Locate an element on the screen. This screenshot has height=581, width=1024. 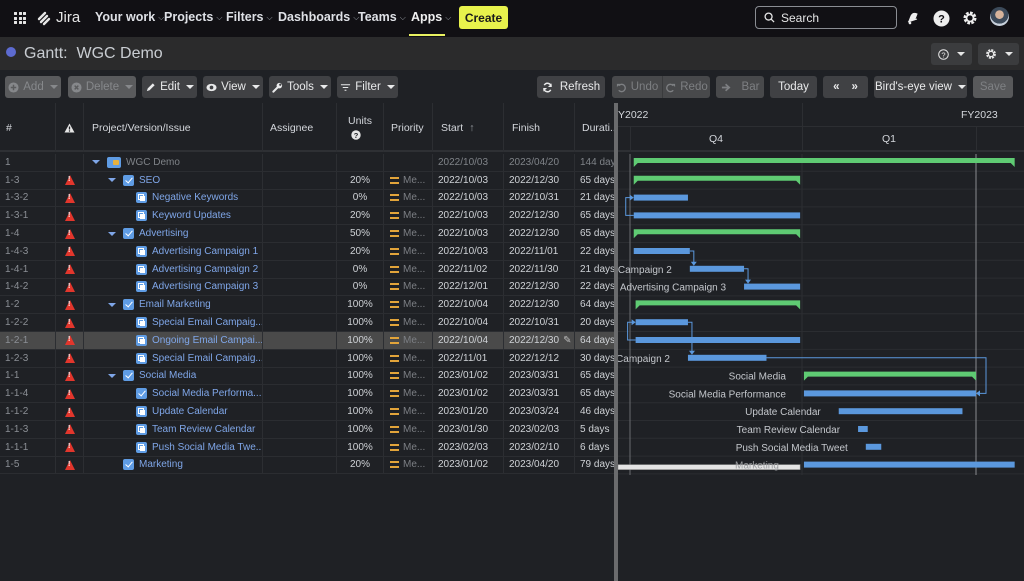
units-cell: 20% is located at coordinates (360, 216).